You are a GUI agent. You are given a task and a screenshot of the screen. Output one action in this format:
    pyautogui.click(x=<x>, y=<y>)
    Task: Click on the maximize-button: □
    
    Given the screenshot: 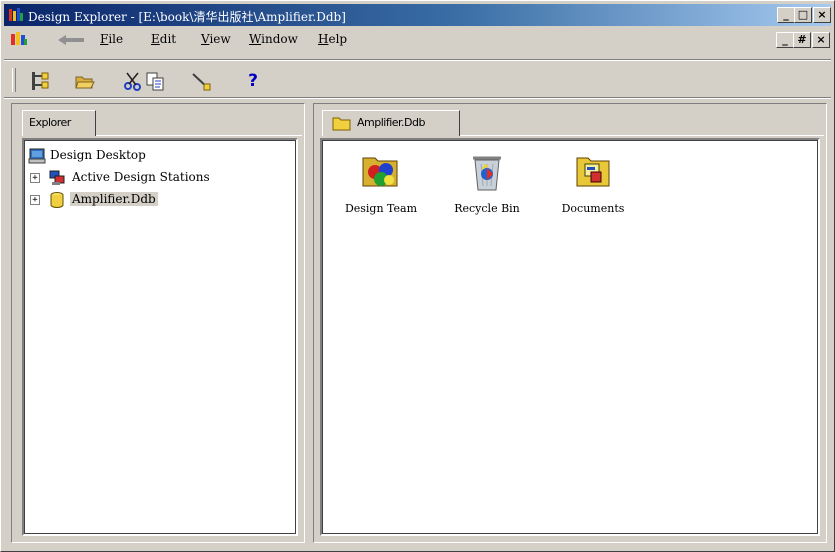 What is the action you would take?
    pyautogui.click(x=803, y=15)
    